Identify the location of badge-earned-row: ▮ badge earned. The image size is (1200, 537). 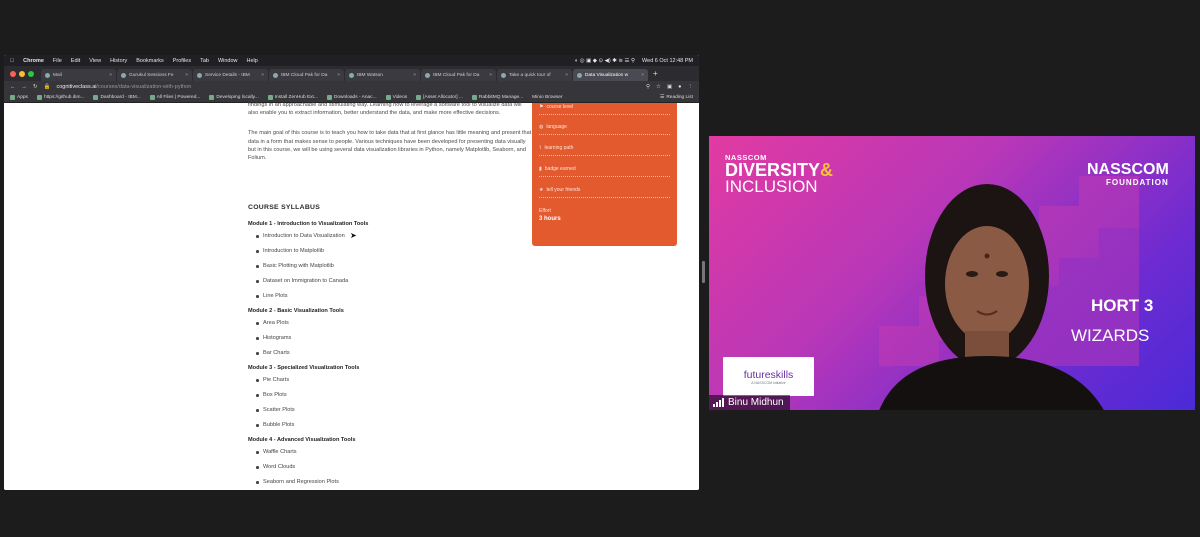
(604, 170).